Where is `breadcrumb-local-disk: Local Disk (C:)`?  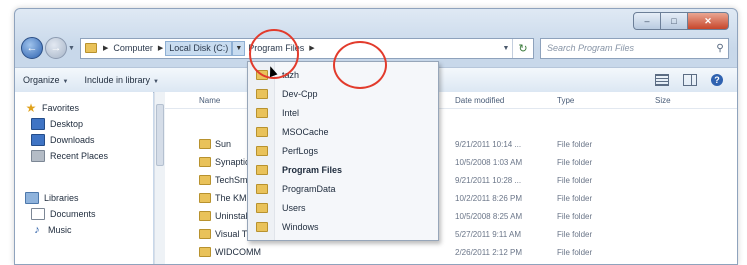 breadcrumb-local-disk: Local Disk (C:) is located at coordinates (199, 48).